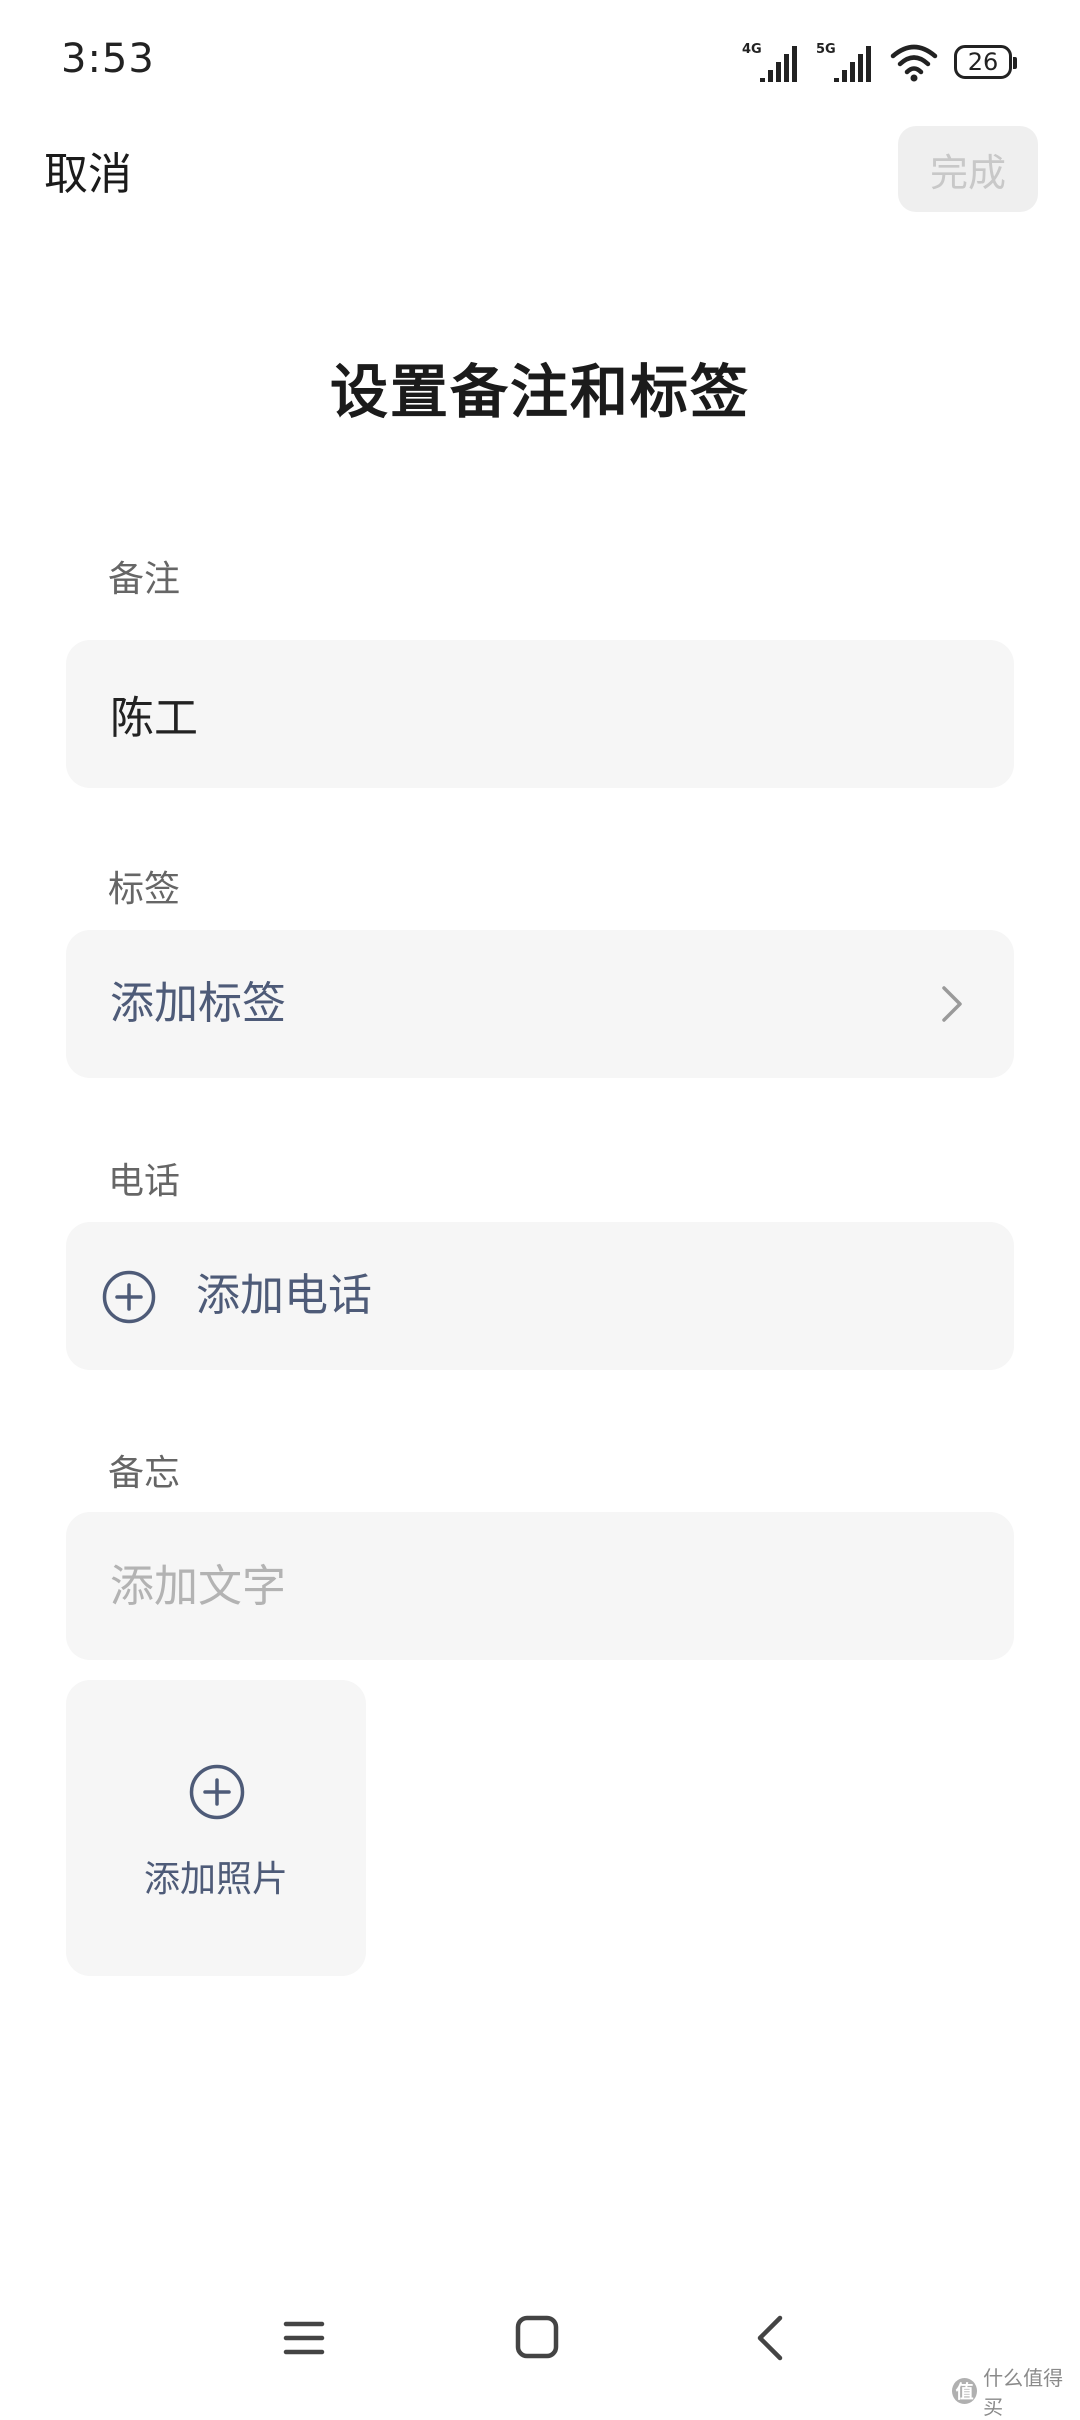 The image size is (1080, 2420). What do you see at coordinates (304, 2338) in the screenshot?
I see `menu-icon` at bounding box center [304, 2338].